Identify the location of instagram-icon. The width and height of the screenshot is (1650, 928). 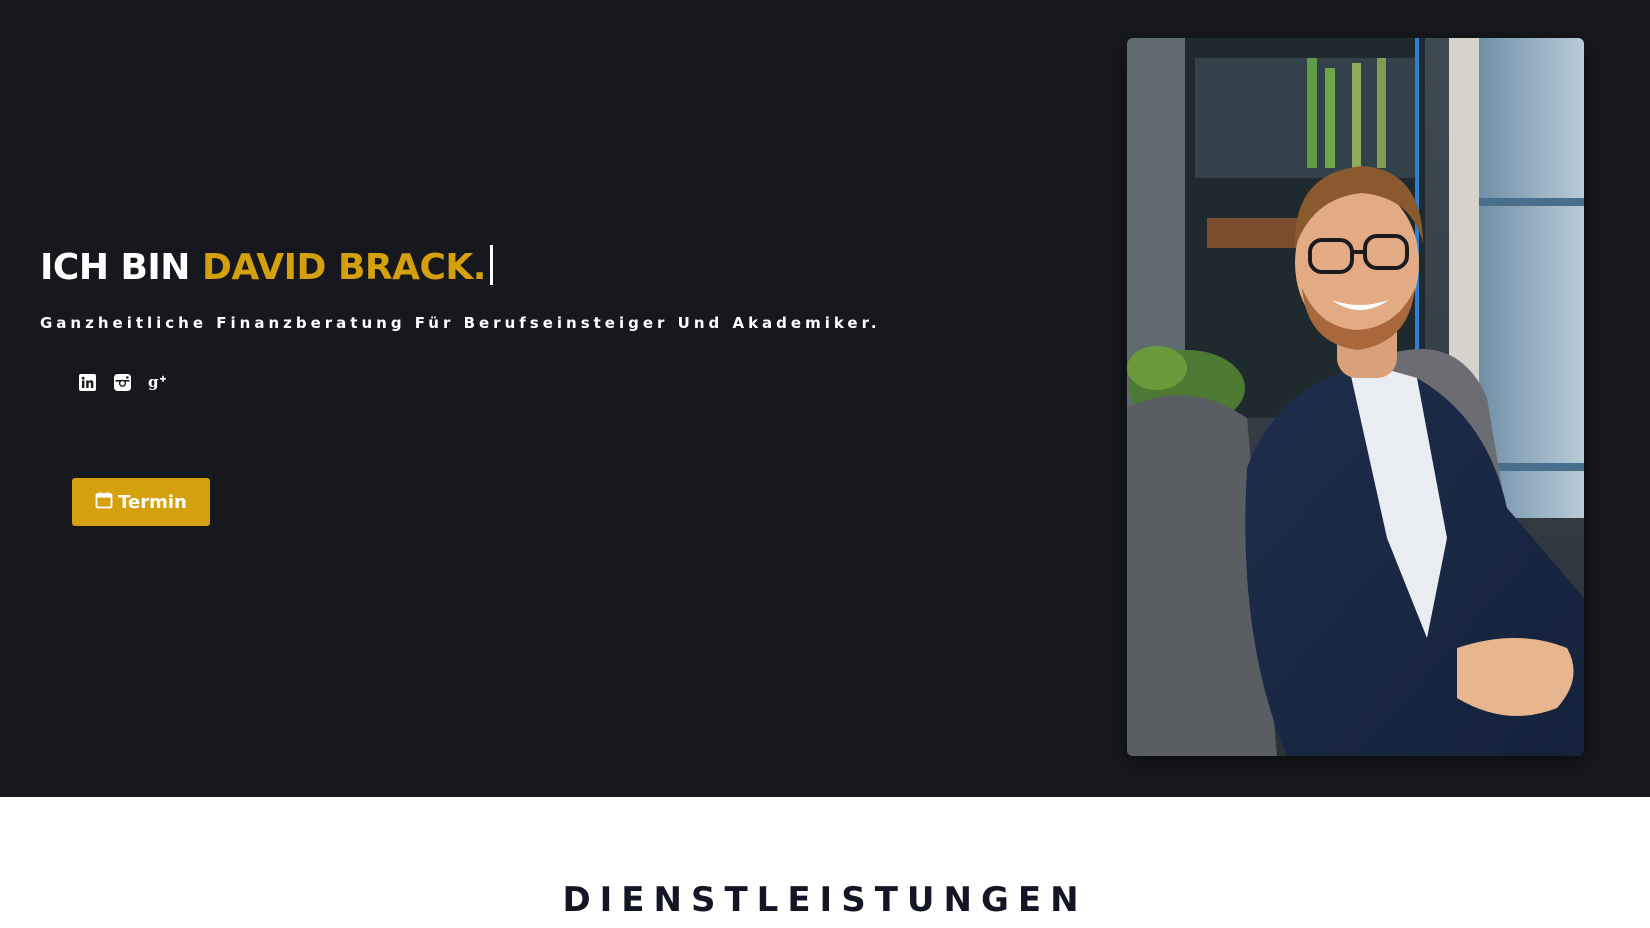
(122, 382).